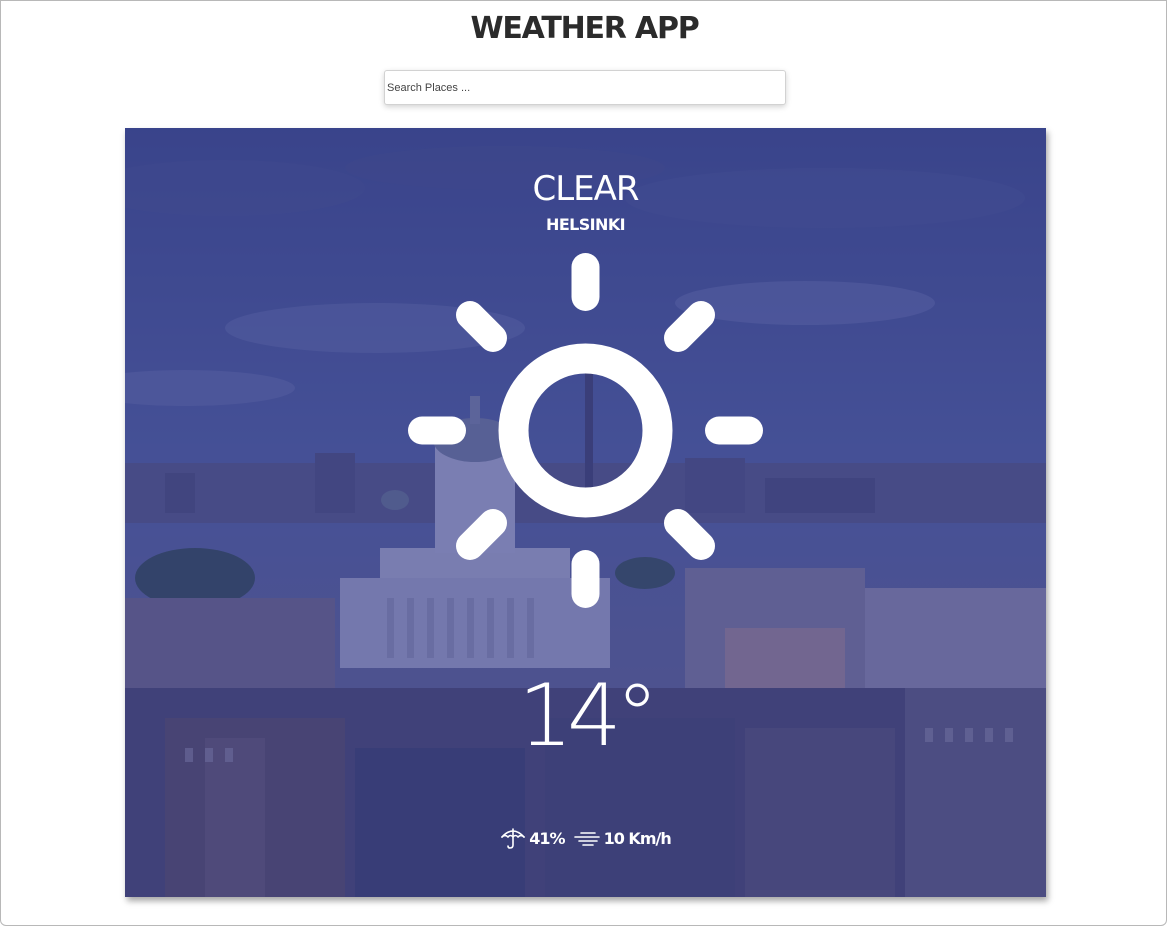  I want to click on search-input, so click(585, 87).